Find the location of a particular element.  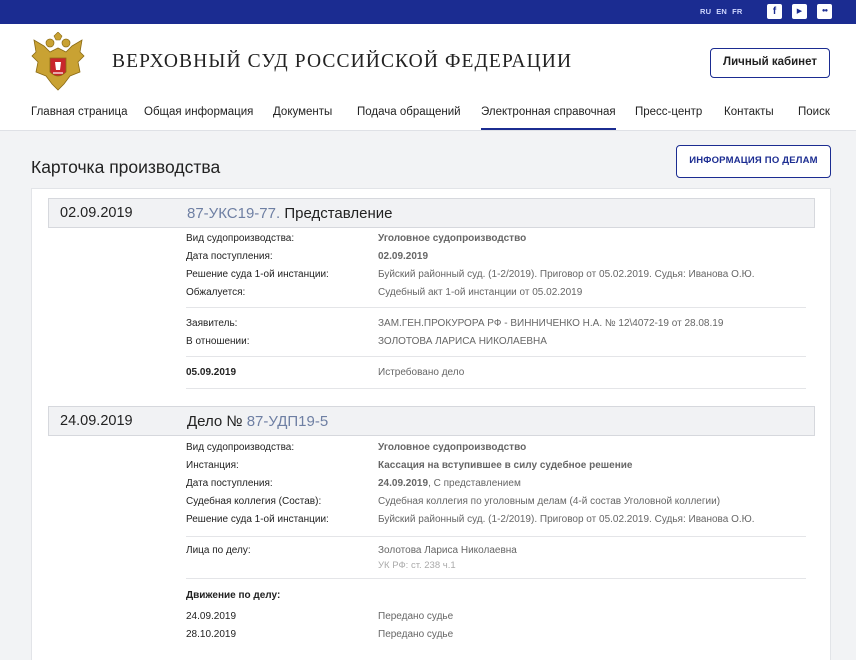

movement-label: Движение по делу: is located at coordinates (233, 595).